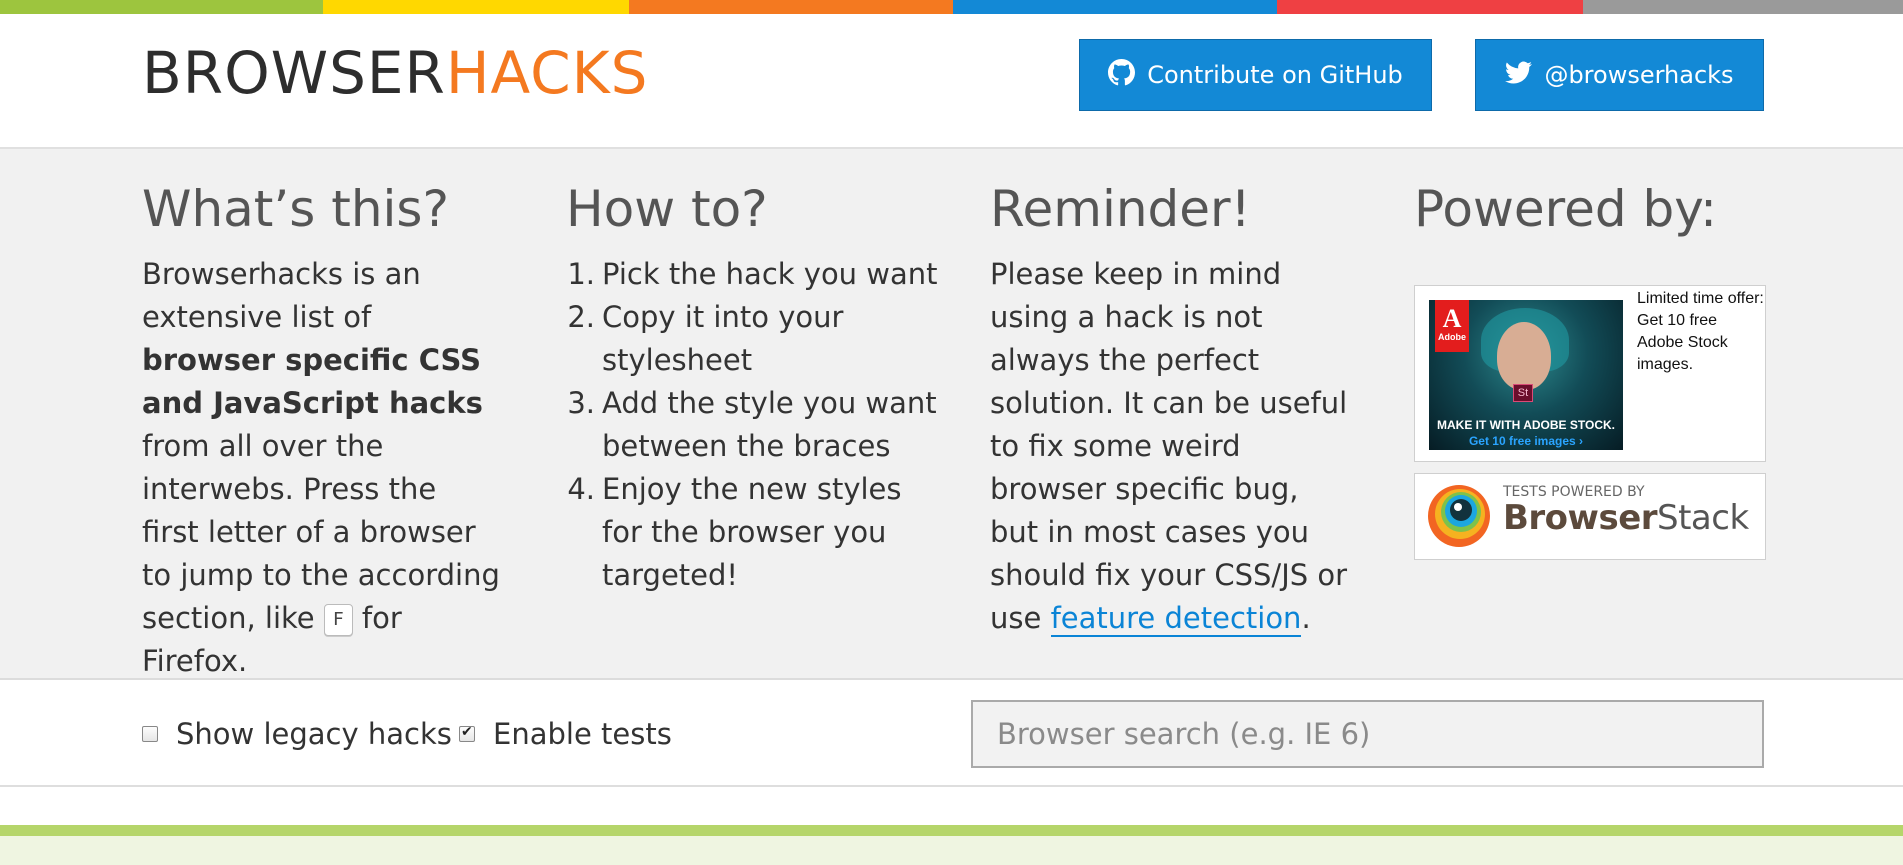 This screenshot has height=865, width=1903. I want to click on step-number: 4., so click(581, 489).